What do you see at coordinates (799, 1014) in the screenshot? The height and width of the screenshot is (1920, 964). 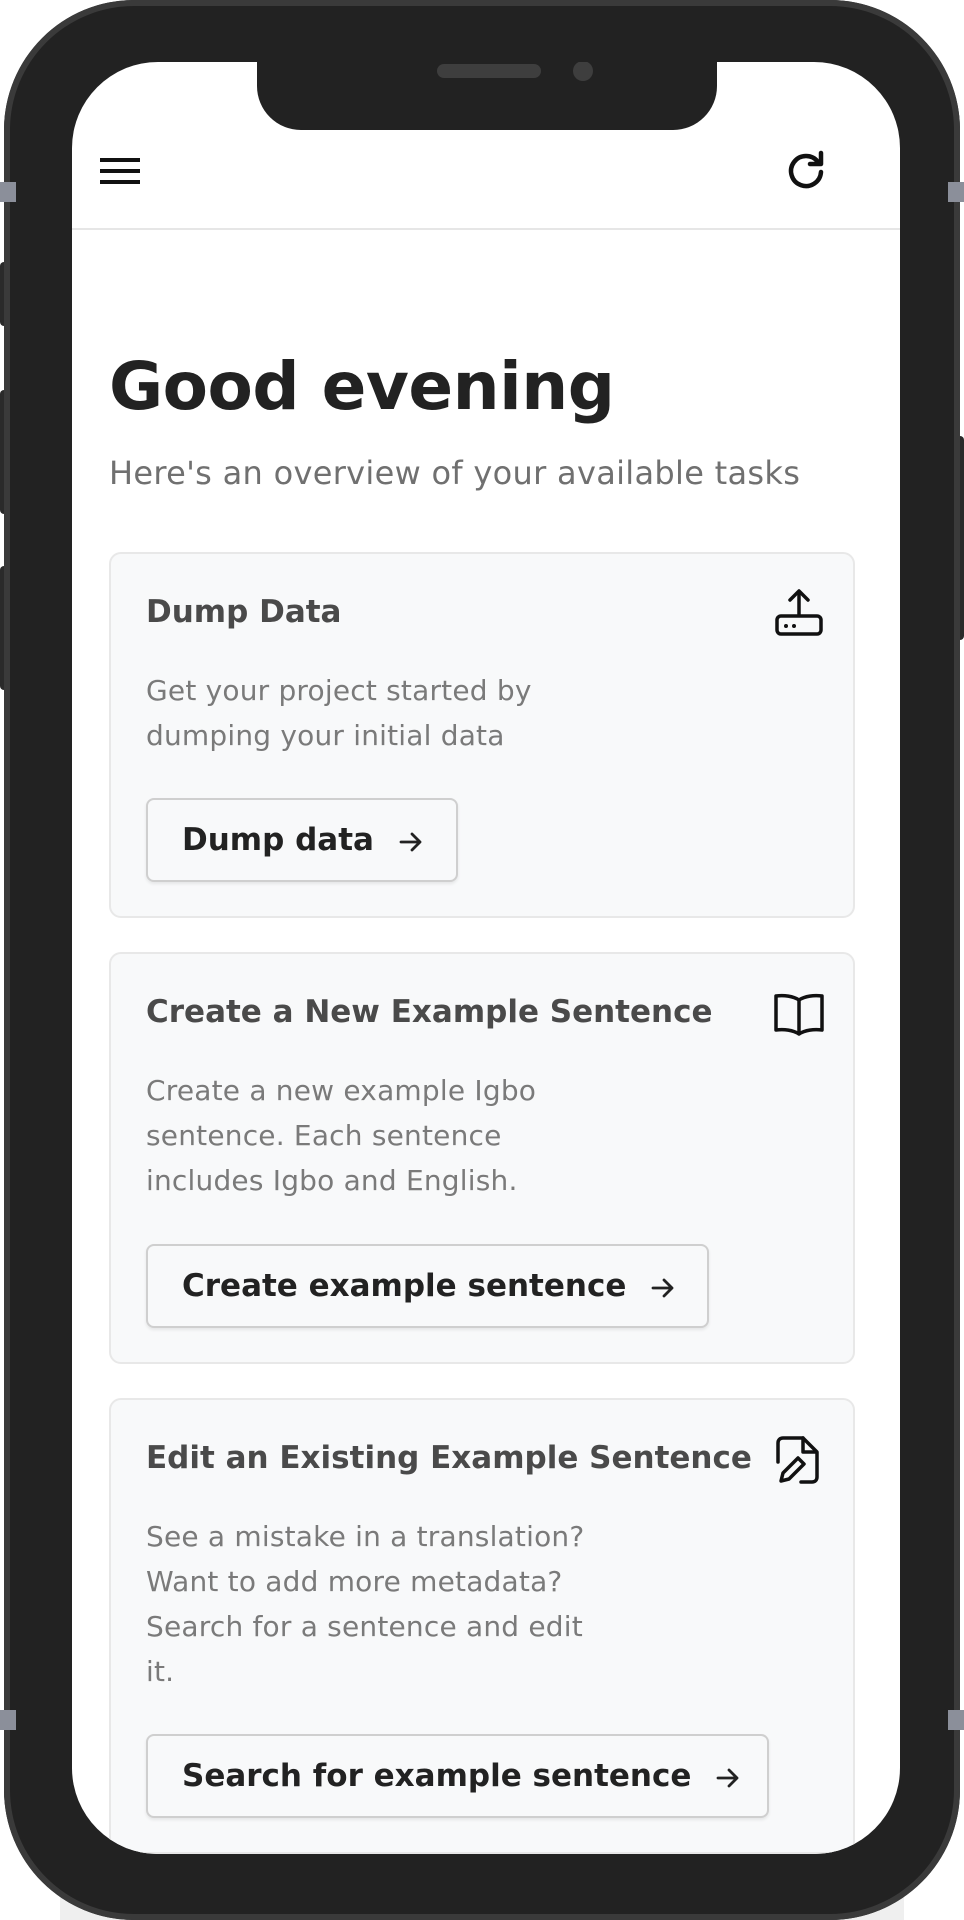 I see `open-book-icon` at bounding box center [799, 1014].